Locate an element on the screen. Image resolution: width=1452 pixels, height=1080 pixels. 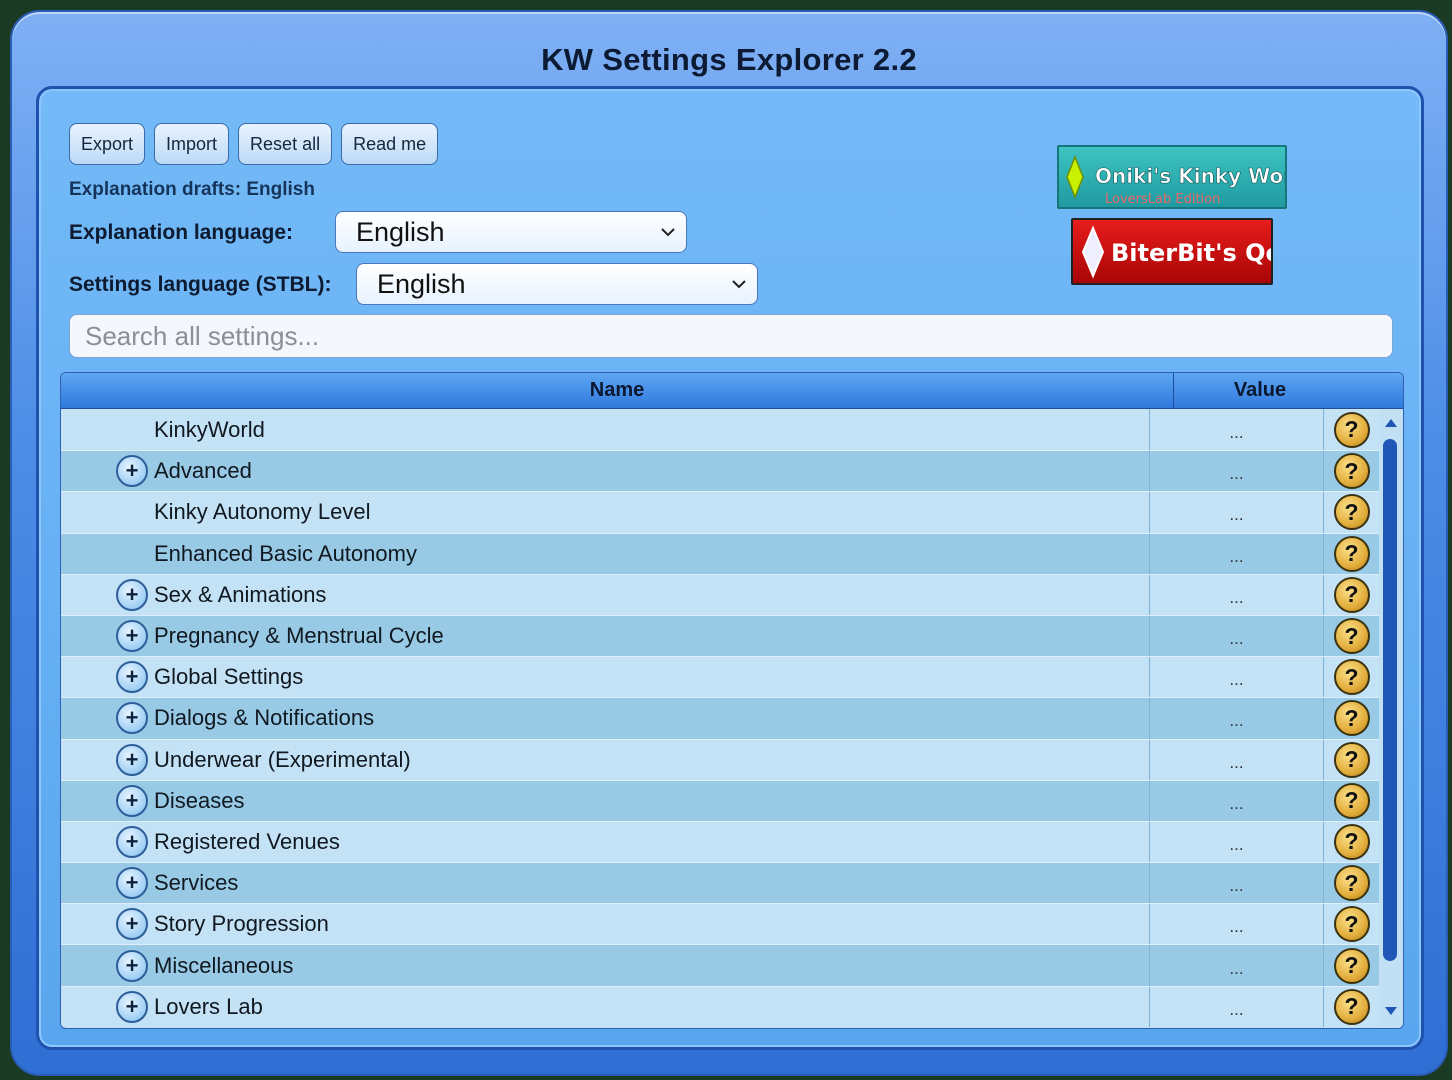
scroll-up-arrow-icon is located at coordinates (1391, 423).